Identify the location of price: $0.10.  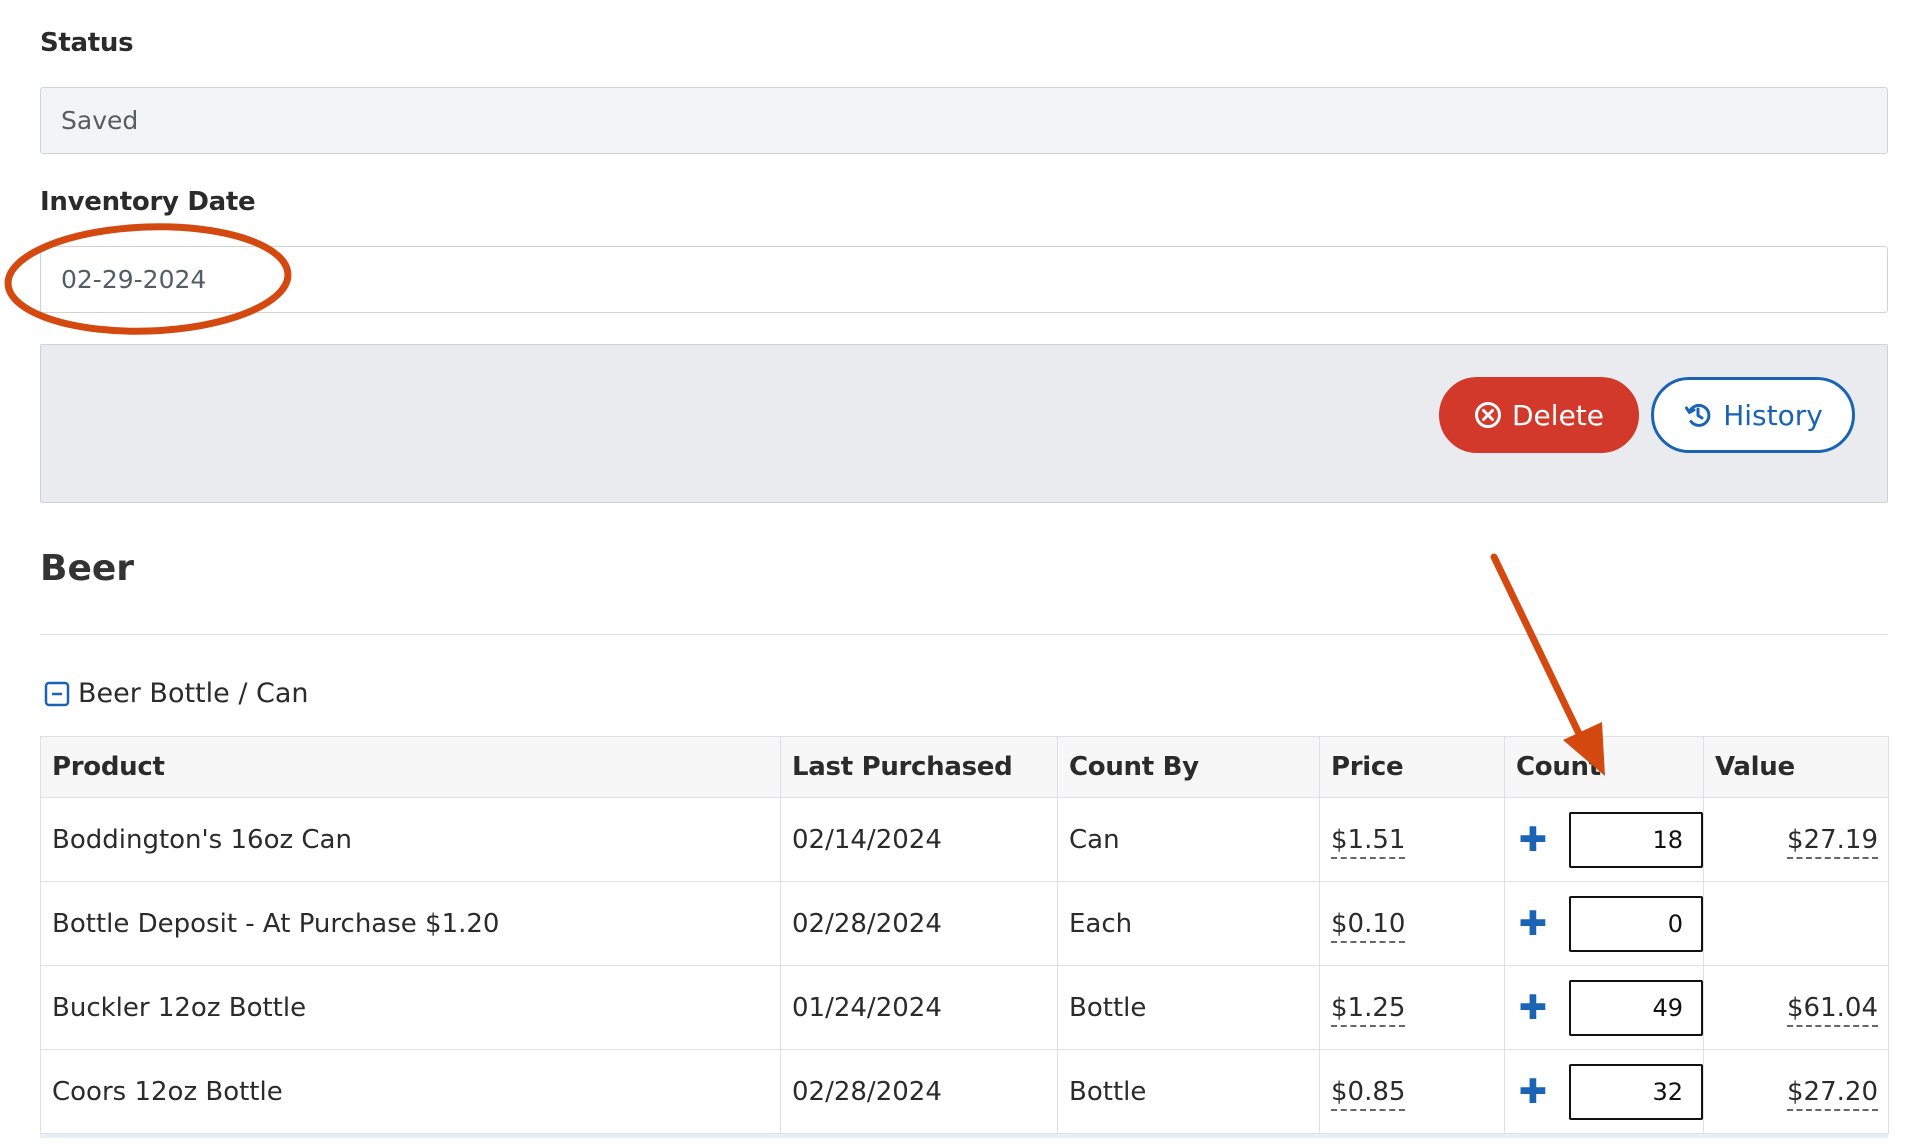
(1368, 925).